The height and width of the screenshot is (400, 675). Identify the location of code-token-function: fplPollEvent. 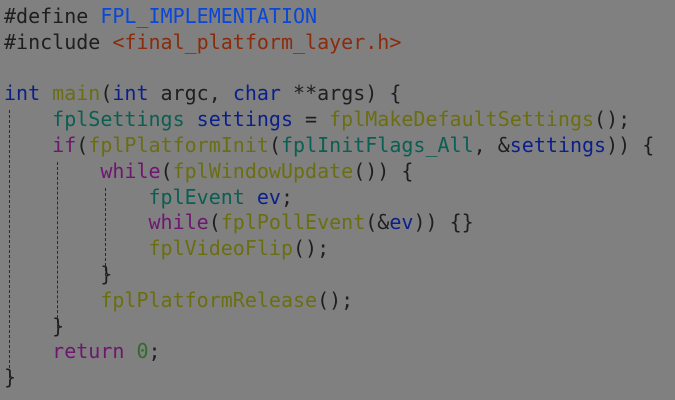
(293, 222).